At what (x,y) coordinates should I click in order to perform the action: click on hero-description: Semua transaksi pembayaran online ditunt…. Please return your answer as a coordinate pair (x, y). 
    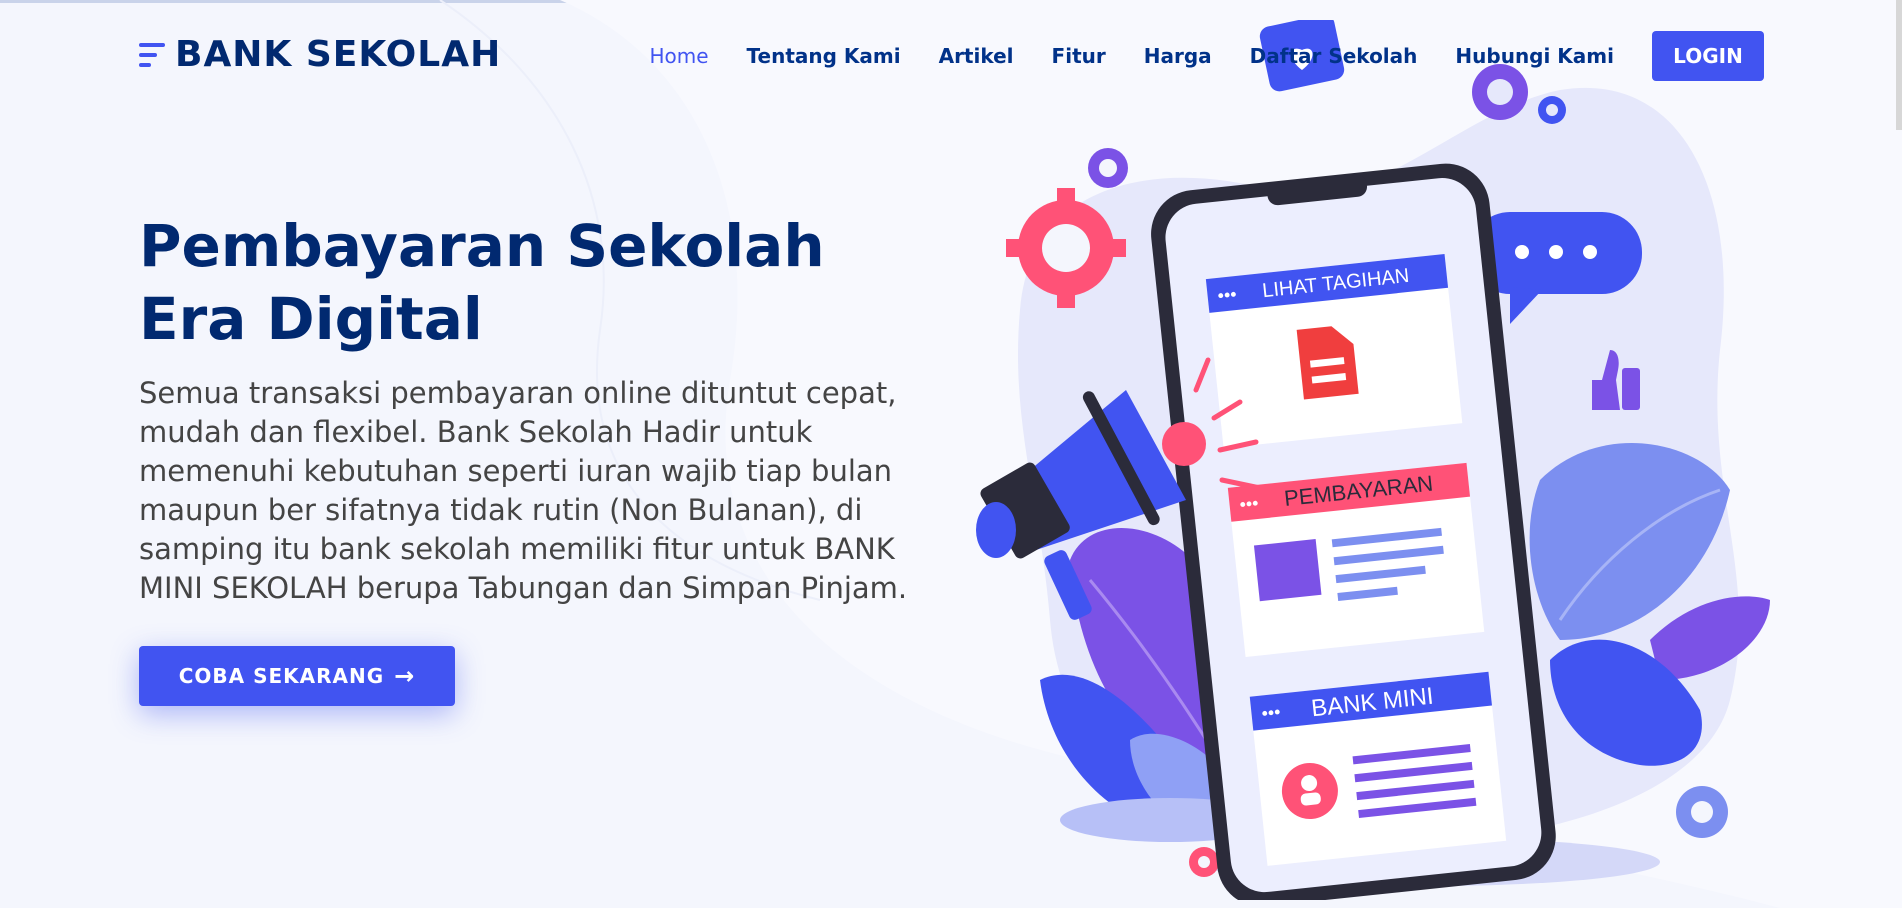
    Looking at the image, I should click on (523, 490).